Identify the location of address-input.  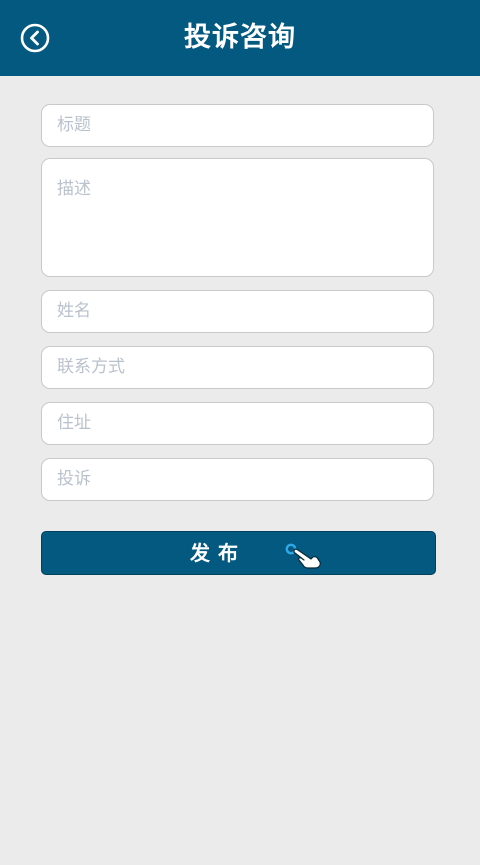
(237, 423).